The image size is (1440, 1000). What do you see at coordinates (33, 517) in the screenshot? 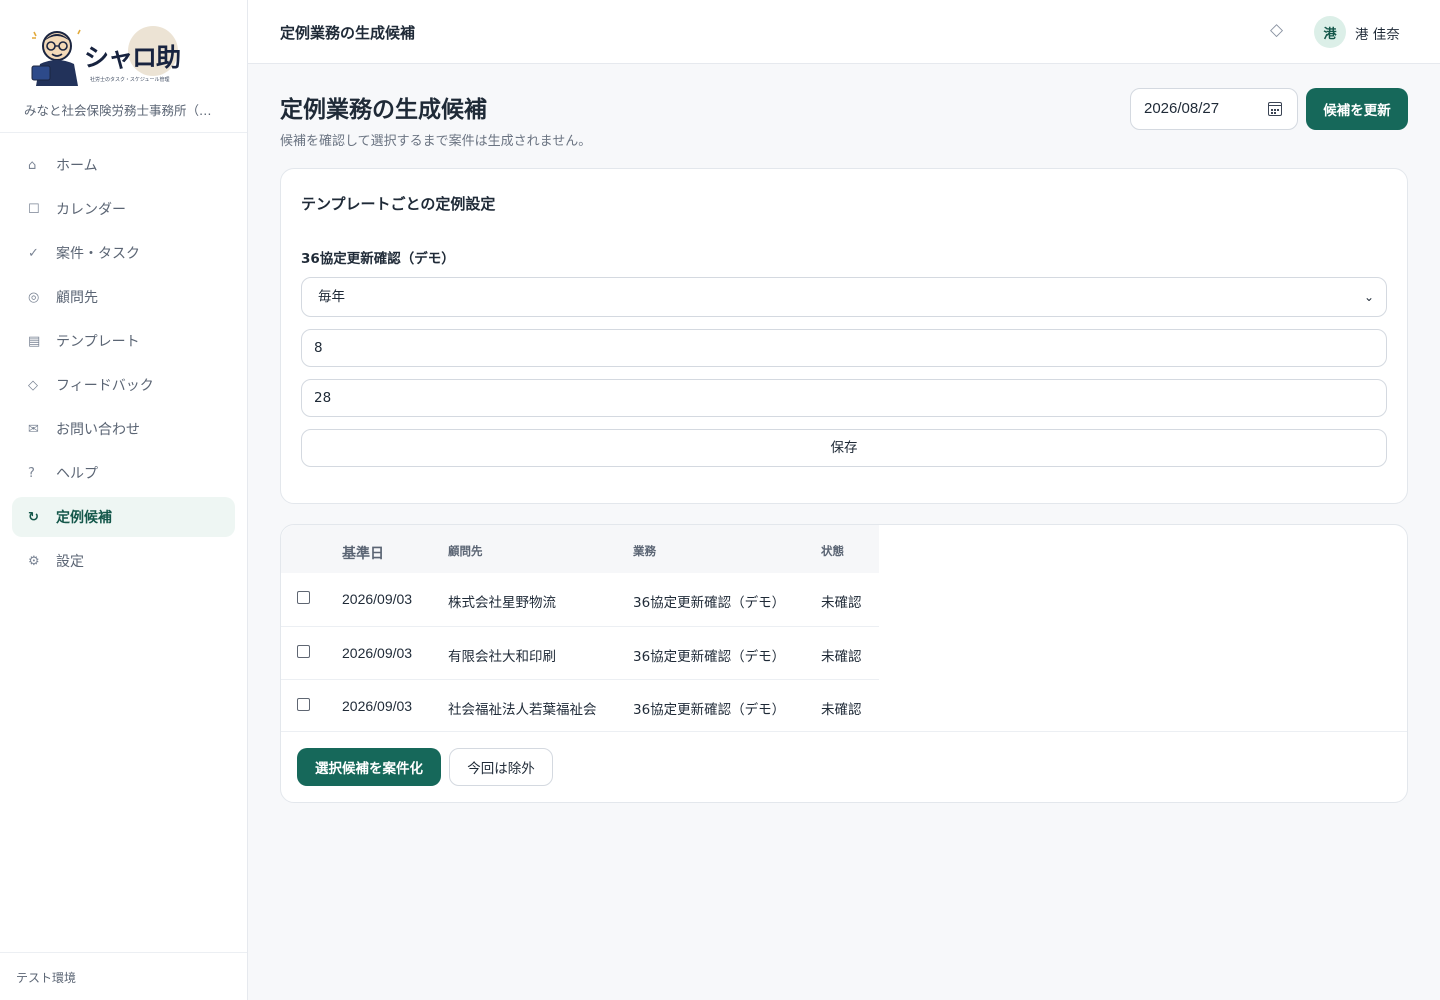
I see `refresh-icon: ↻` at bounding box center [33, 517].